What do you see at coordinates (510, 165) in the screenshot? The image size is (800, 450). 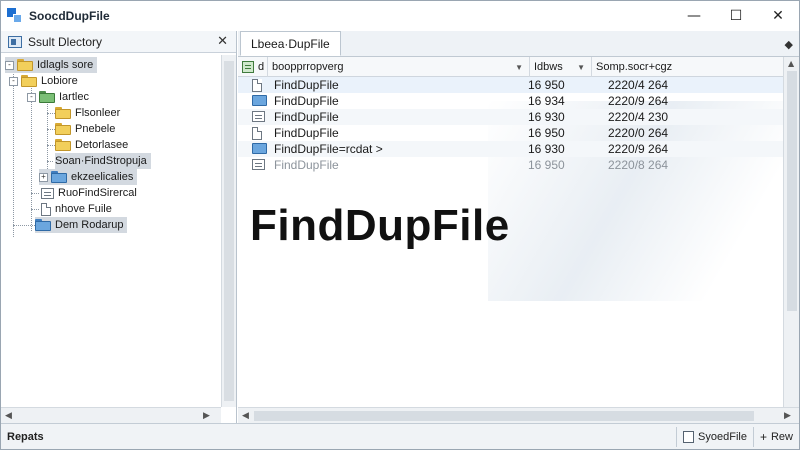 I see `table-row: FindDupFile 16 950 2220/8 264` at bounding box center [510, 165].